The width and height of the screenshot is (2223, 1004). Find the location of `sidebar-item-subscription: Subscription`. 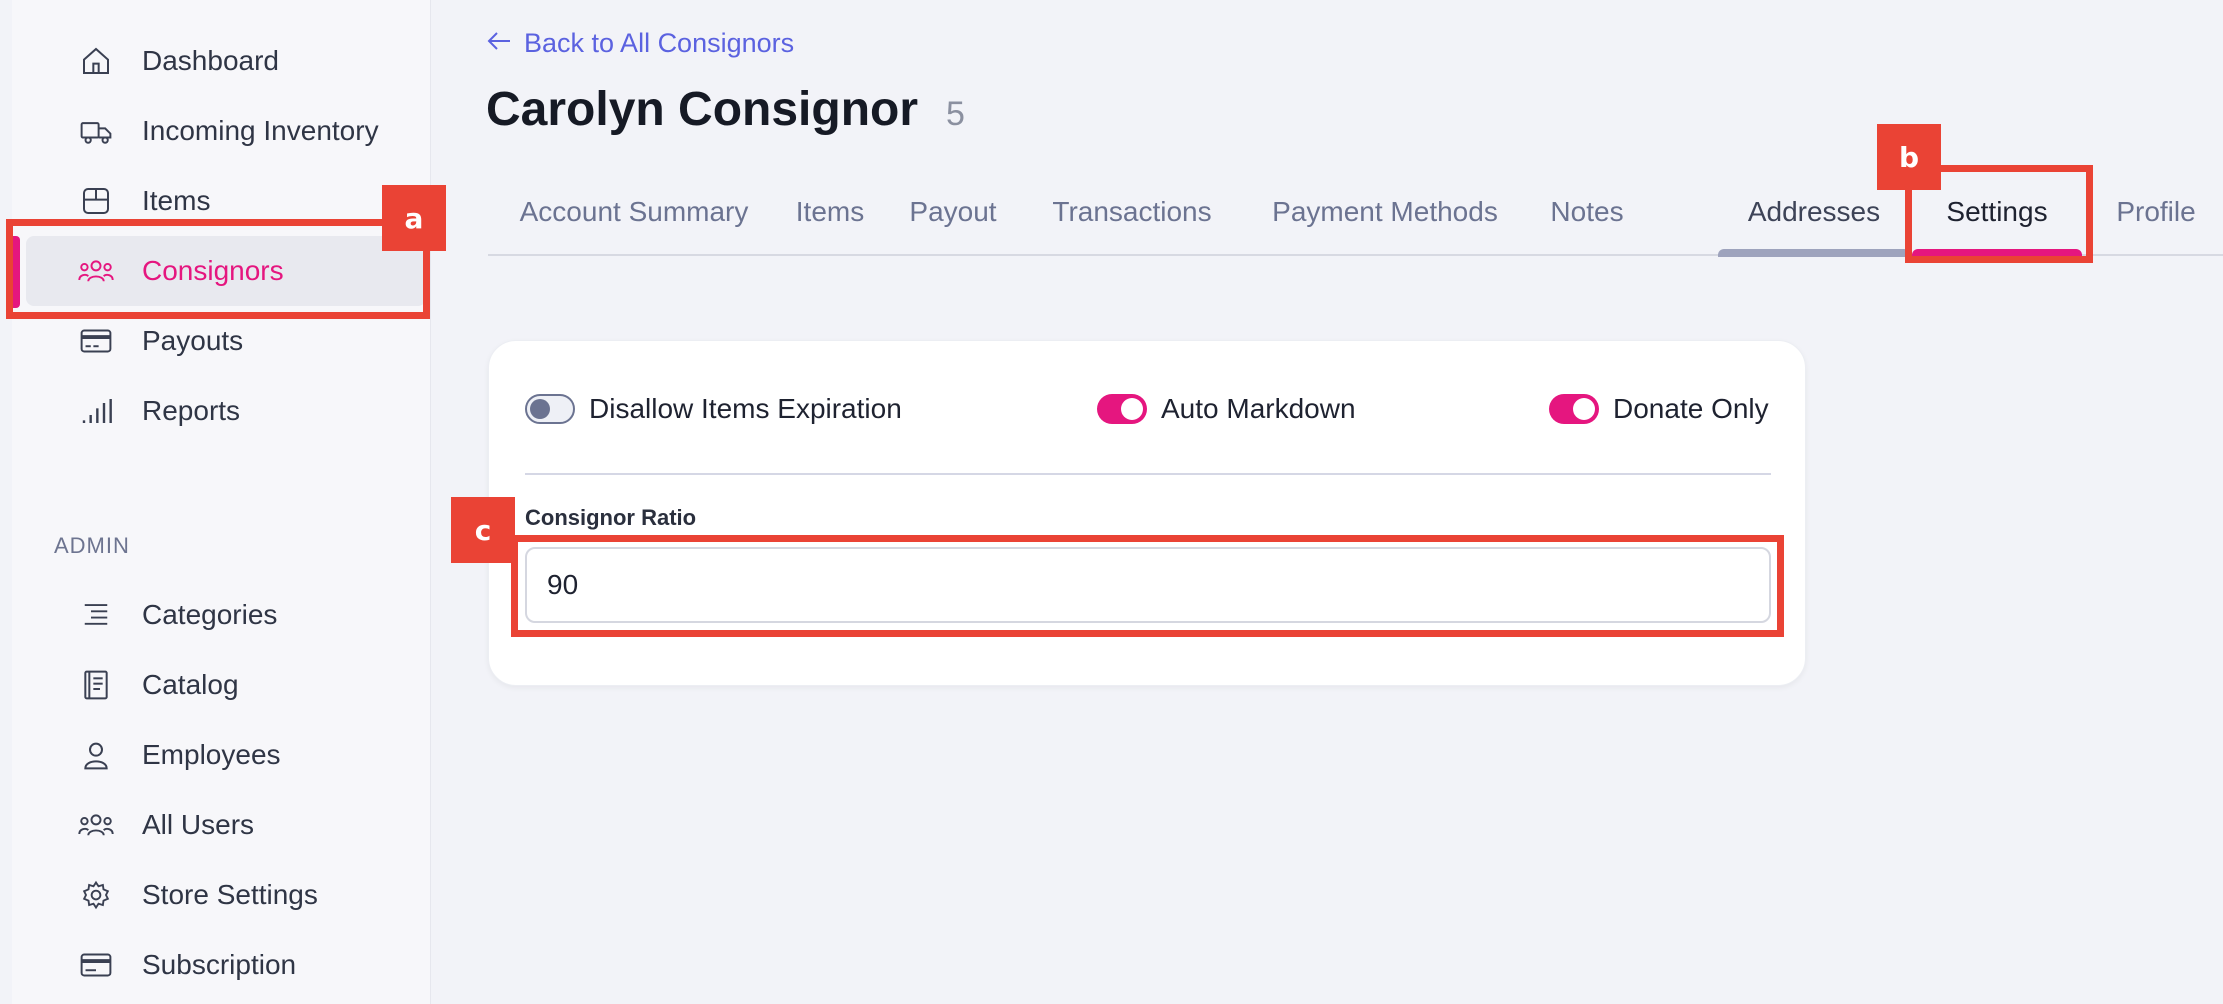

sidebar-item-subscription: Subscription is located at coordinates (226, 965).